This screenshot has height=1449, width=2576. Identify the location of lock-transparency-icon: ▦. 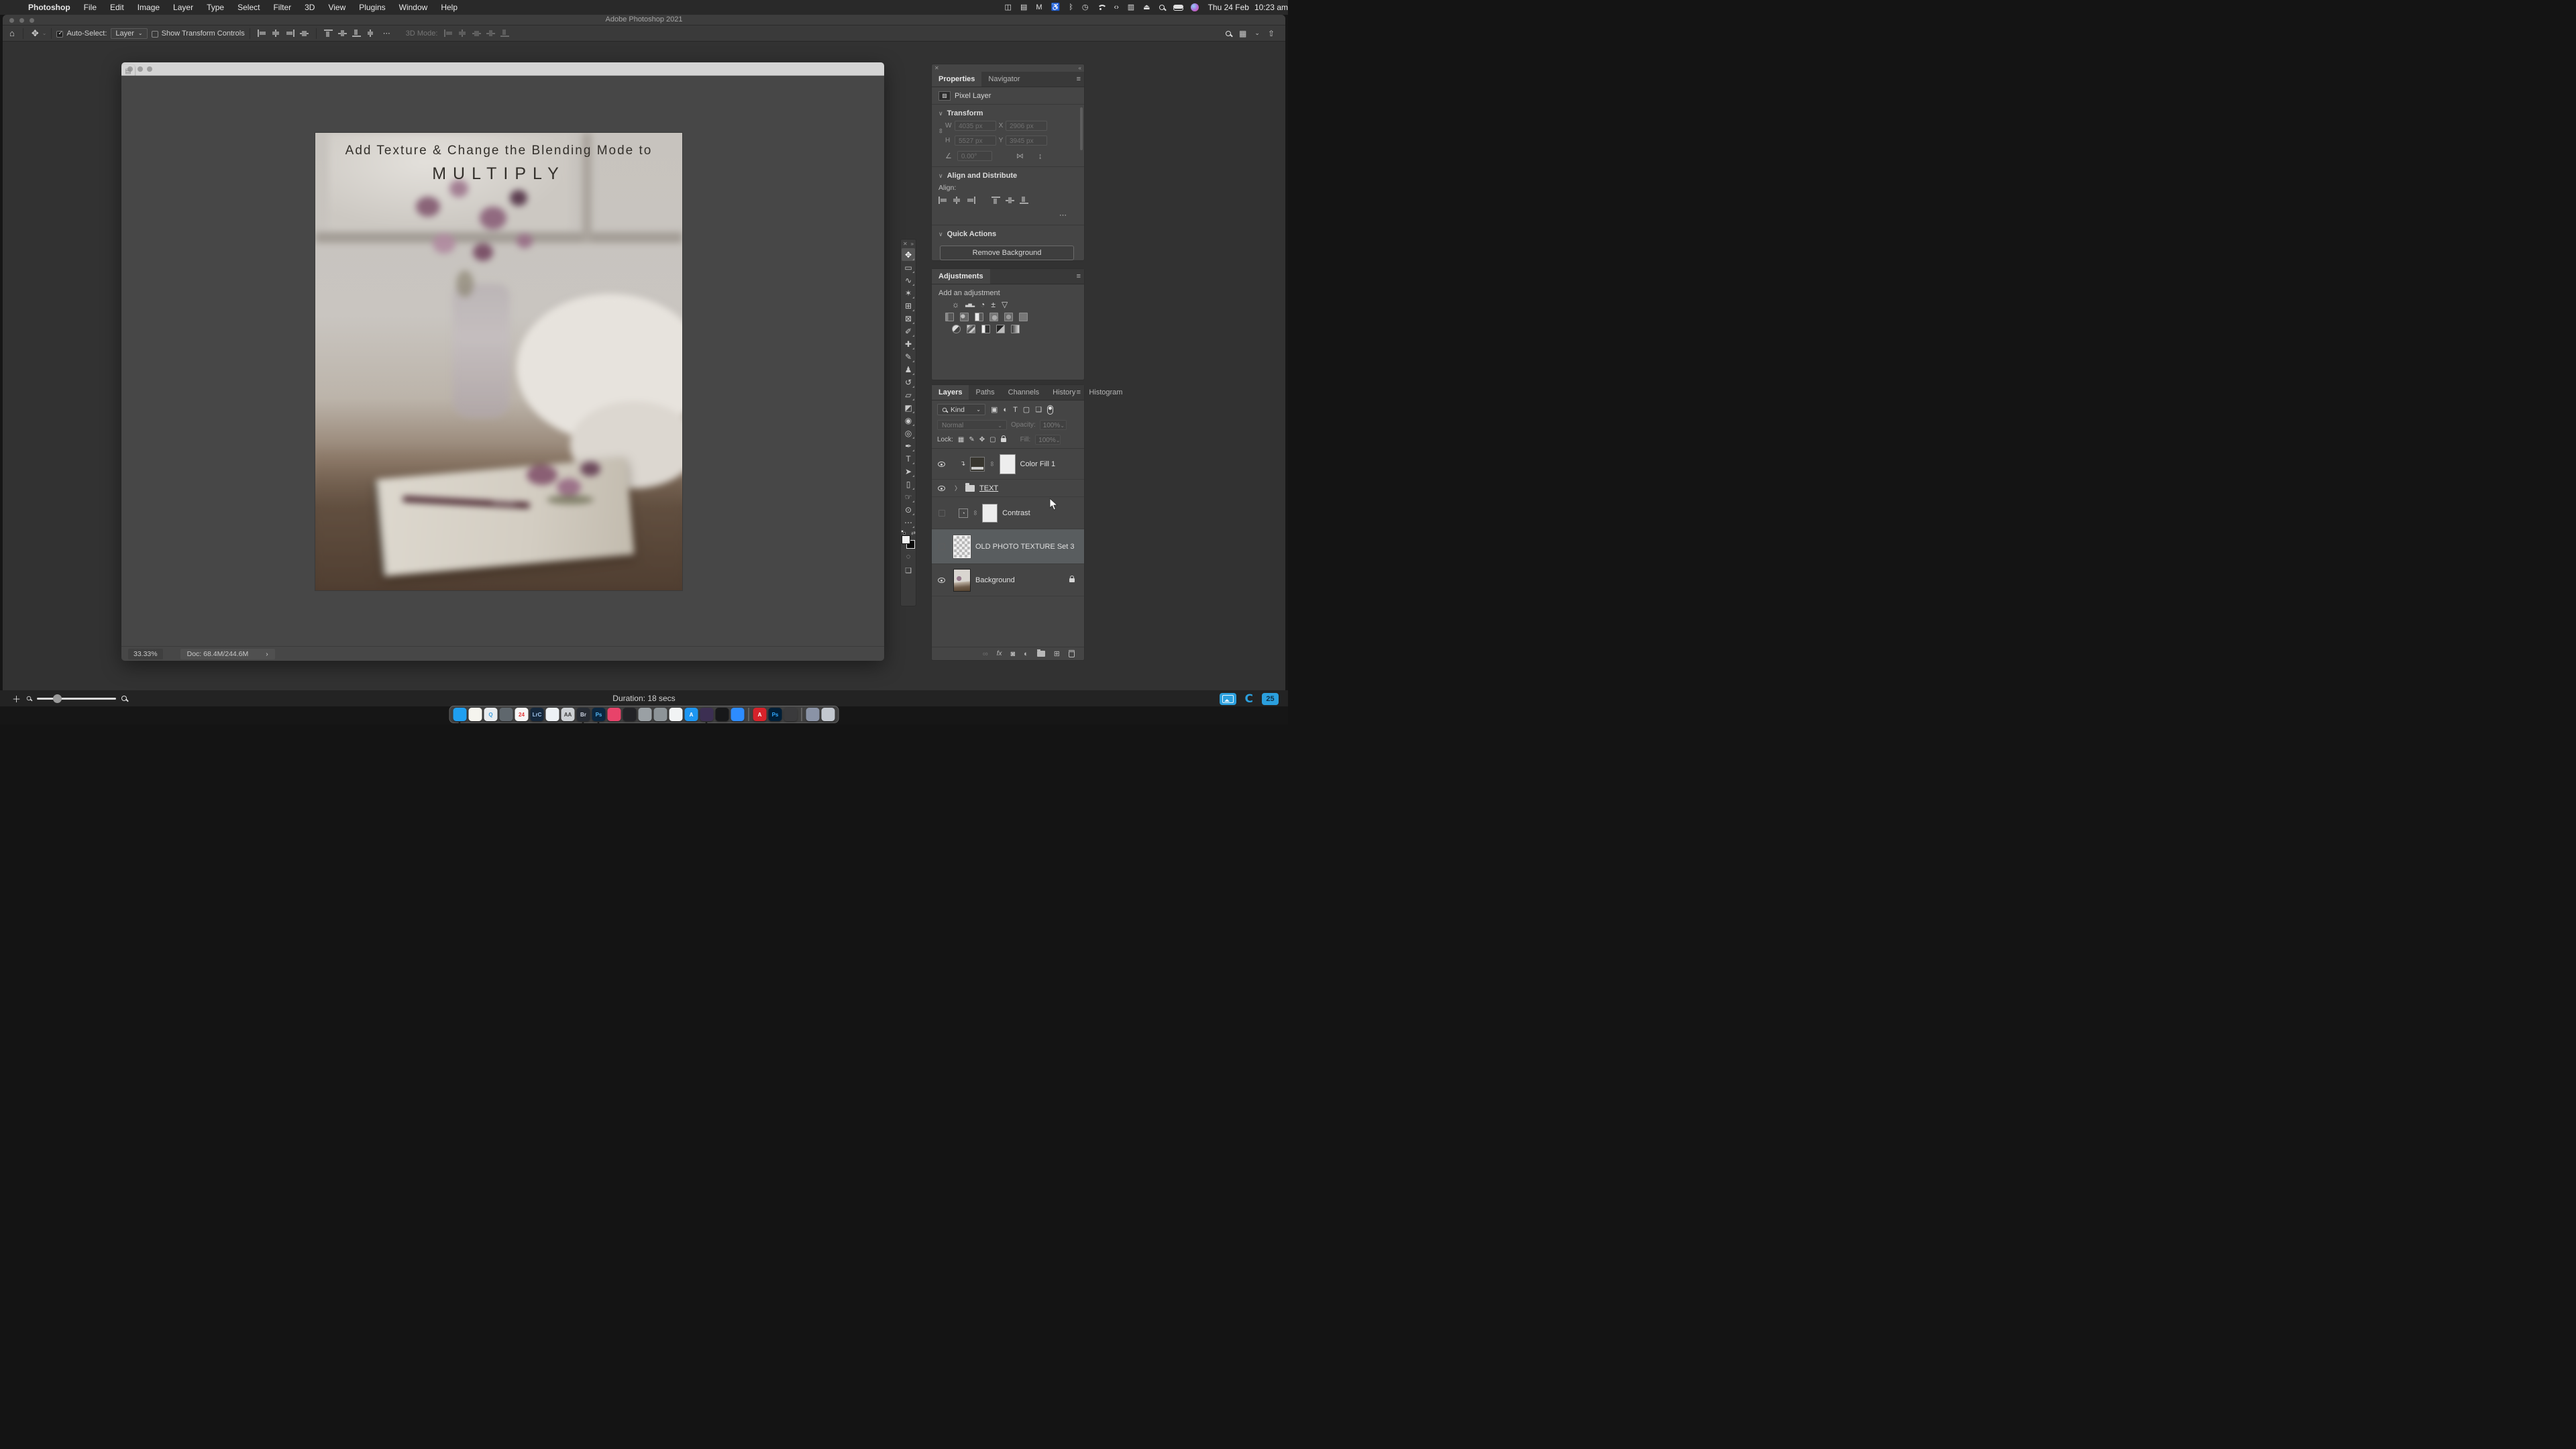
(961, 439).